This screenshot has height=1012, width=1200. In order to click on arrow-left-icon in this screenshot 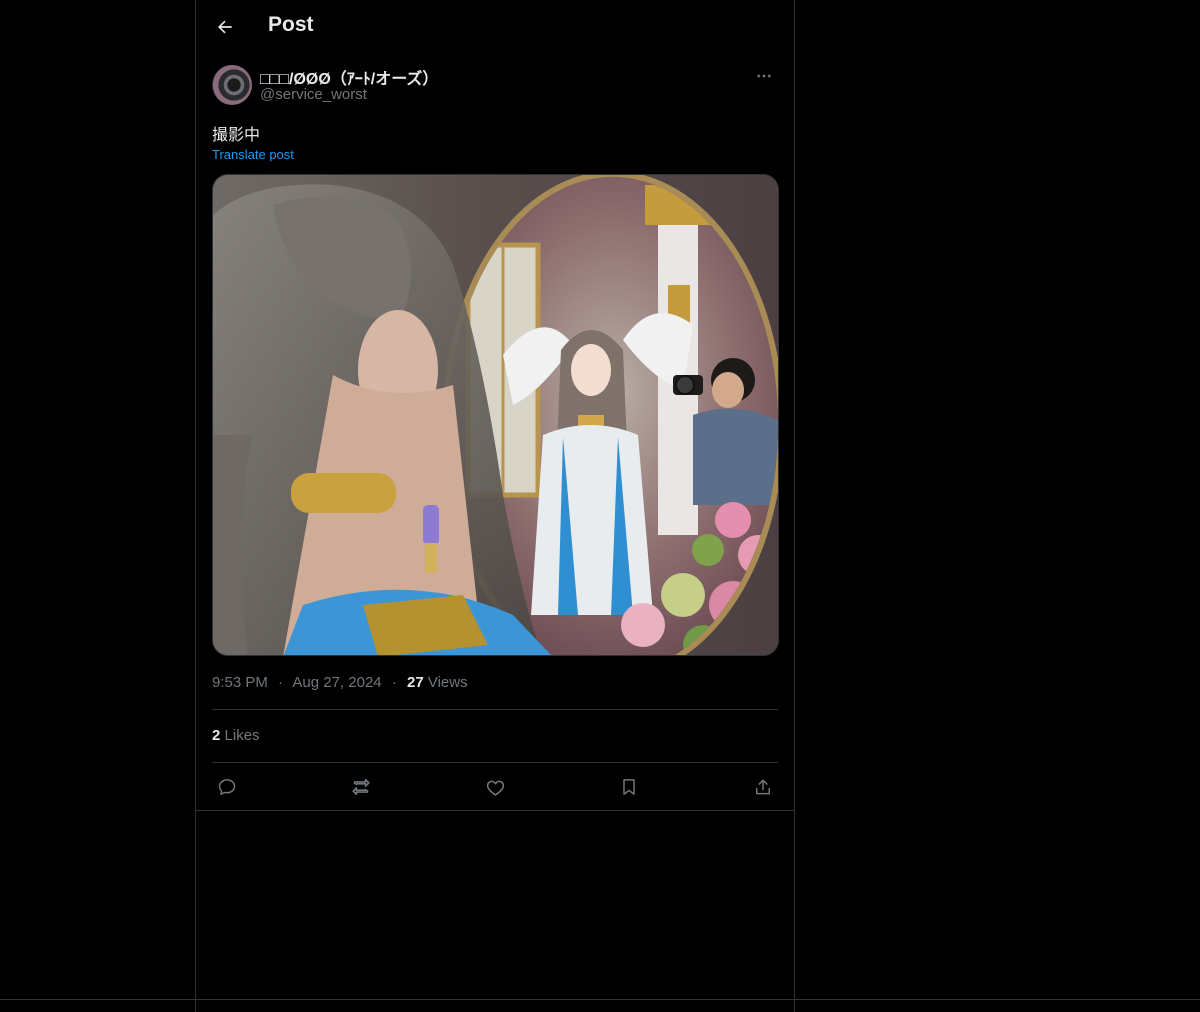, I will do `click(225, 27)`.